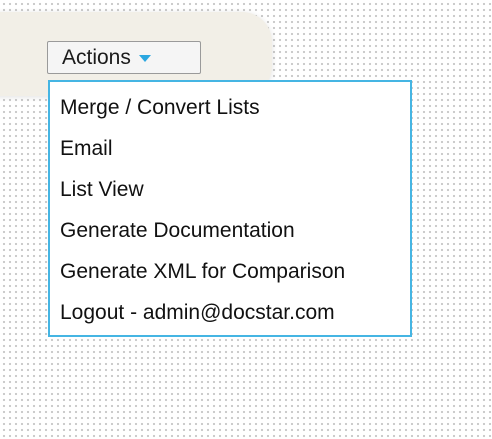 Image resolution: width=492 pixels, height=439 pixels. Describe the element at coordinates (230, 230) in the screenshot. I see `menu-item-generate-documentation: Generate Documentation` at that location.